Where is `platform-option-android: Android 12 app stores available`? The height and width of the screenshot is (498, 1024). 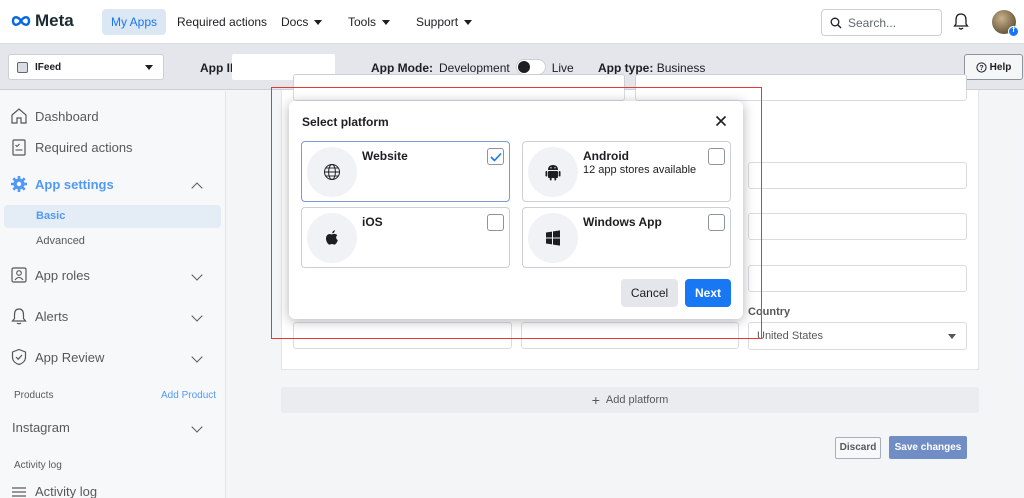
platform-option-android: Android 12 app stores available is located at coordinates (626, 171).